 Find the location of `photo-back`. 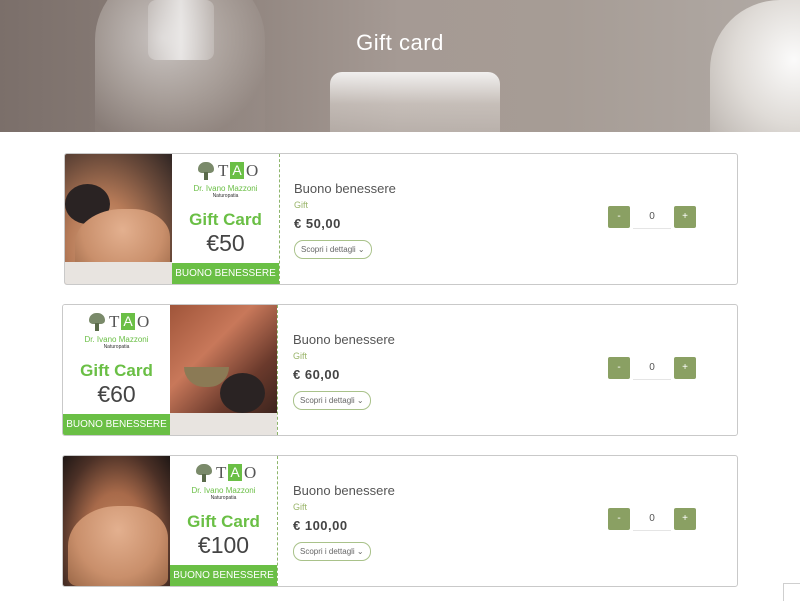

photo-back is located at coordinates (118, 546).